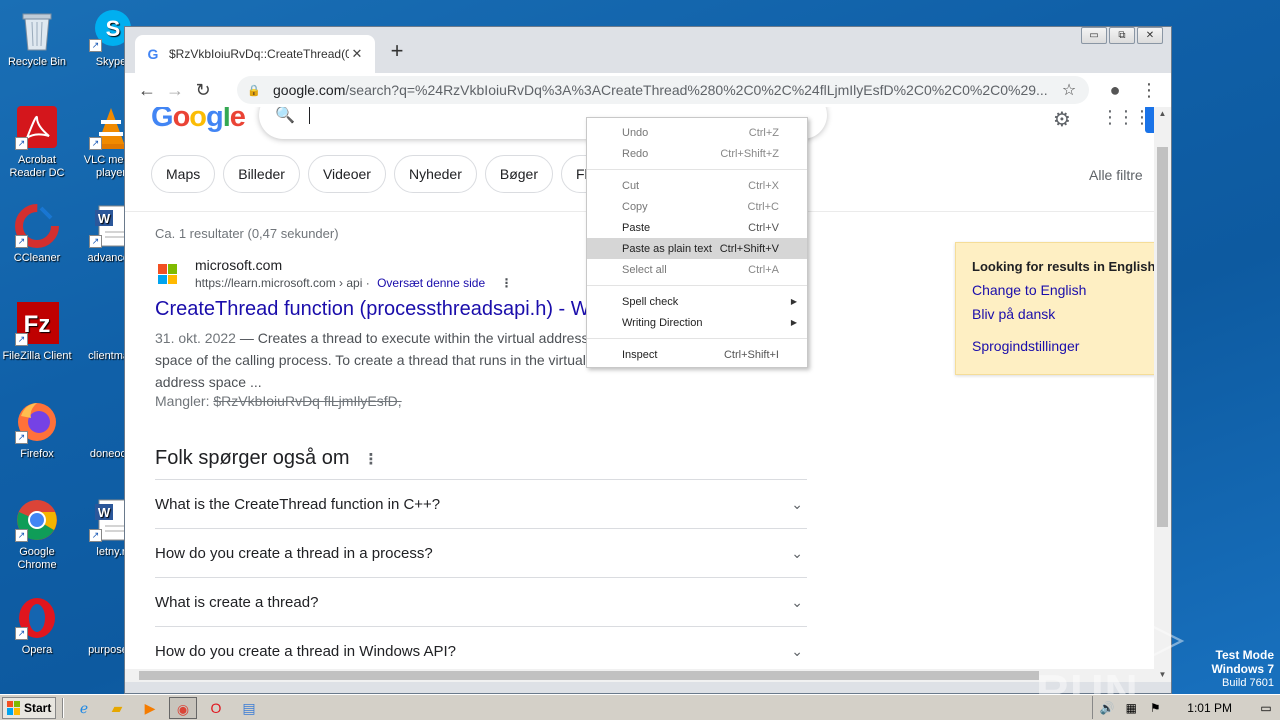  I want to click on menu-item-undo: Undo Ctrl+Z, so click(697, 132).